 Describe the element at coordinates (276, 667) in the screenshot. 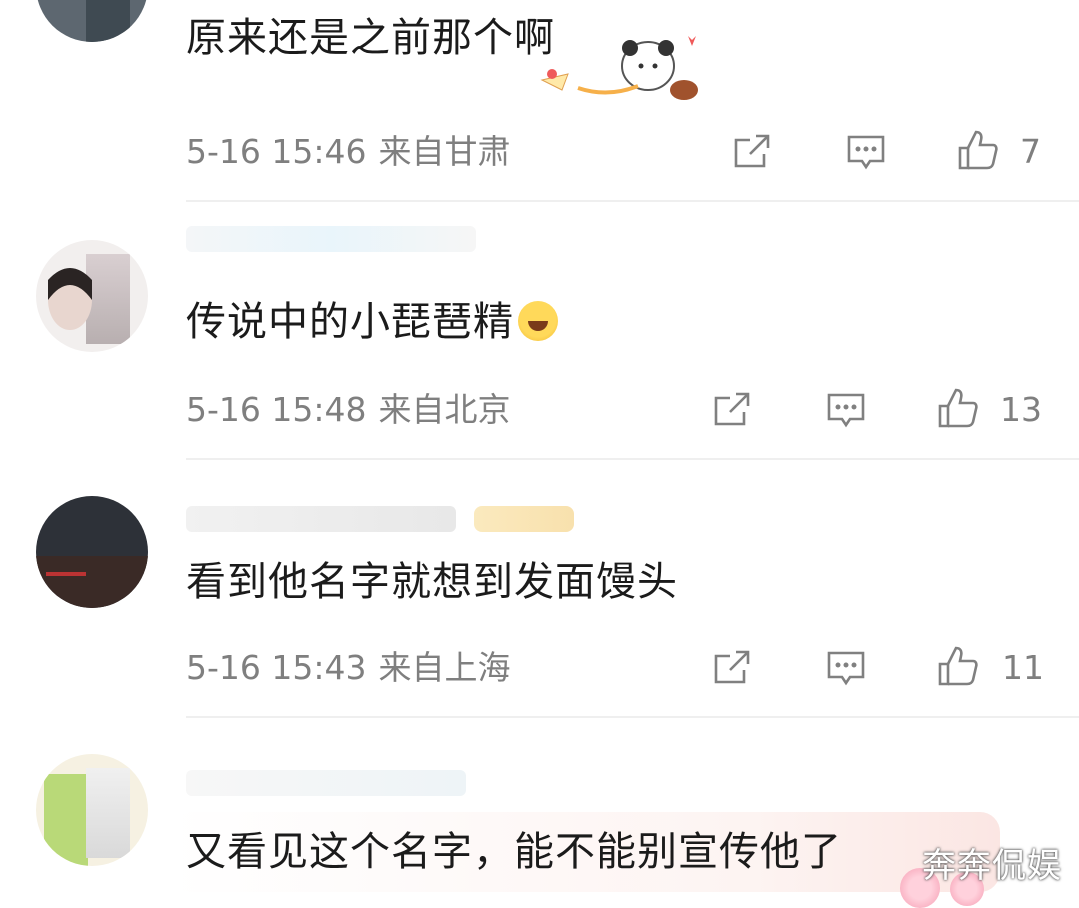

I see `comment-time: 5-16 15:43` at that location.